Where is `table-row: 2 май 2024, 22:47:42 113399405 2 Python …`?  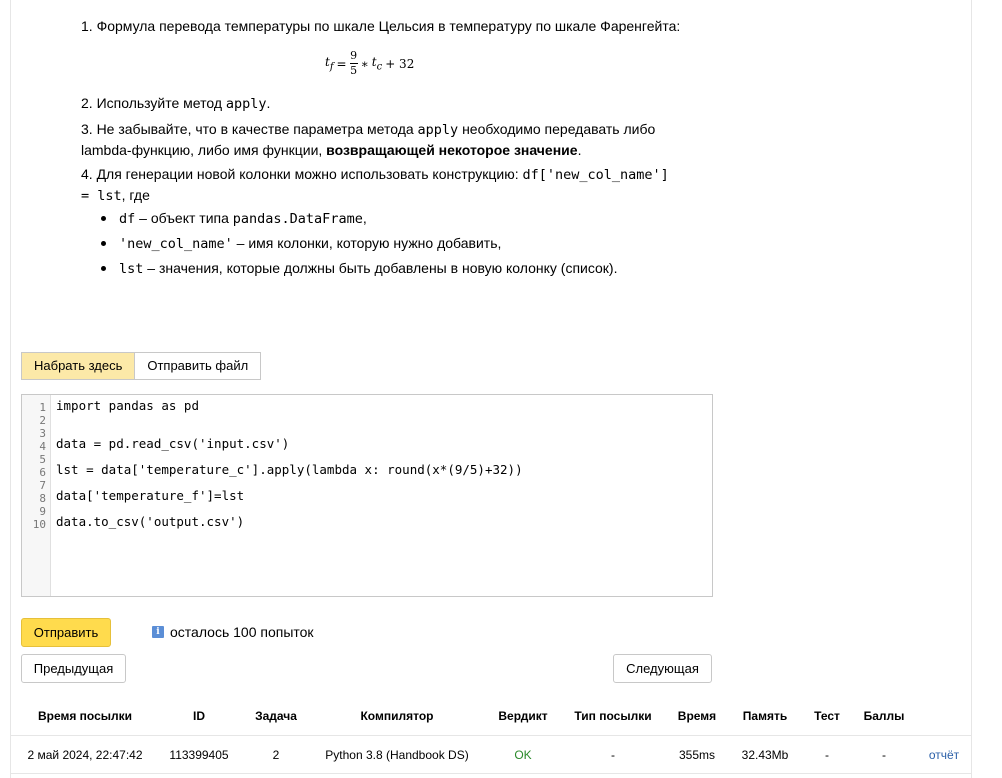
table-row: 2 май 2024, 22:47:42 113399405 2 Python … is located at coordinates (491, 755).